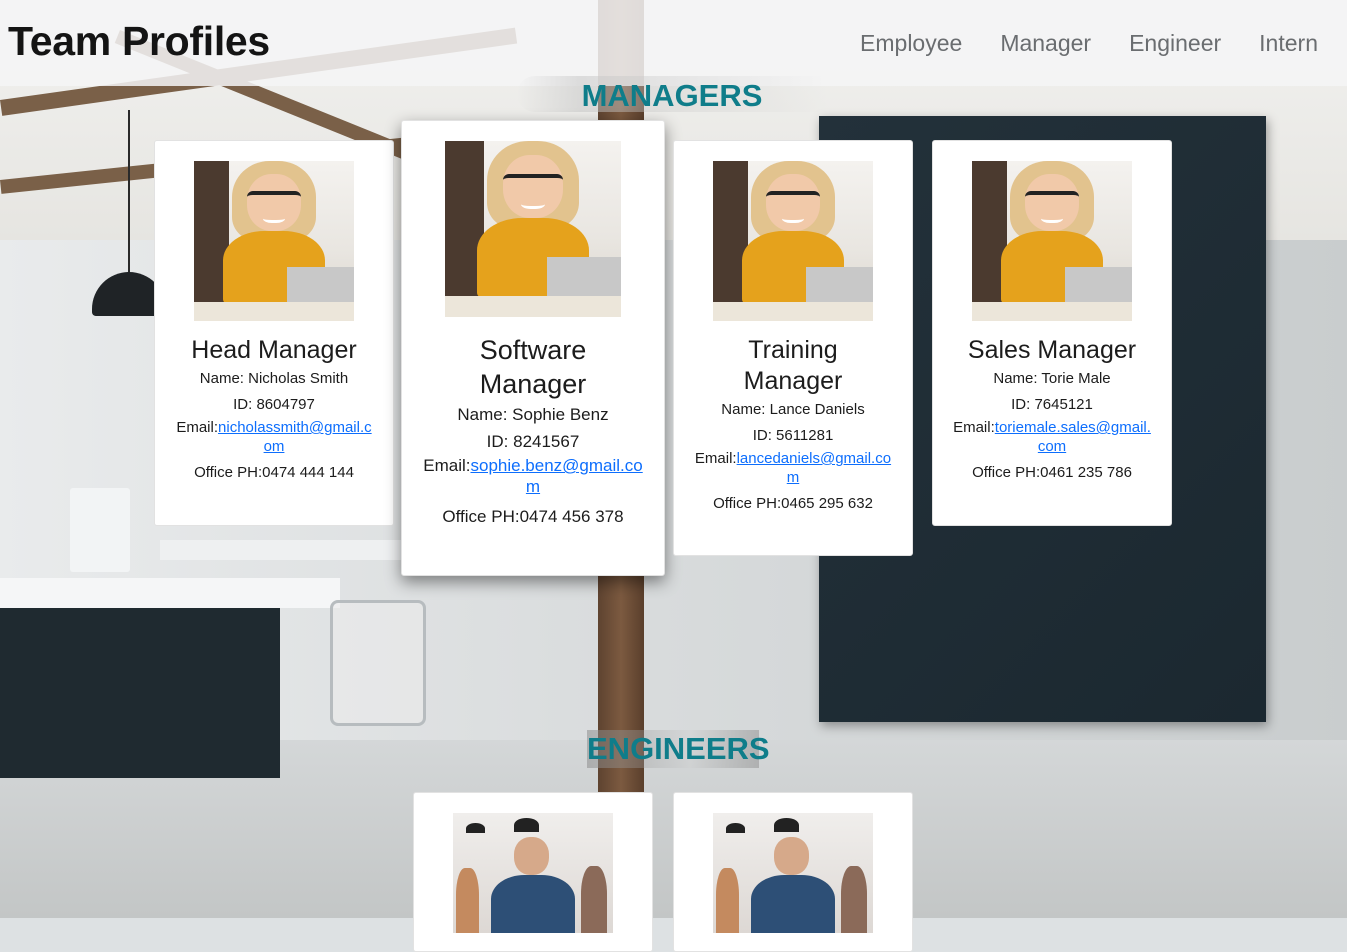 Image resolution: width=1347 pixels, height=952 pixels. Describe the element at coordinates (1052, 472) in the screenshot. I see `office-phone: Office PH:0461 235 786` at that location.